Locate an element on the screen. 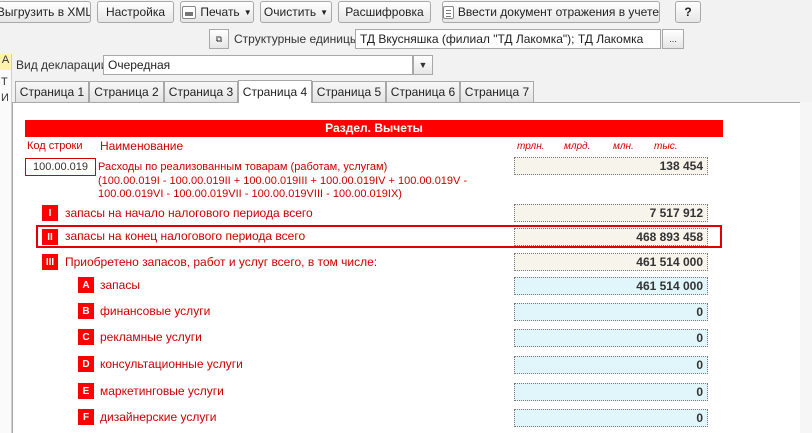 Image resolution: width=812 pixels, height=433 pixels. open-form-button: ⧉ is located at coordinates (219, 39).